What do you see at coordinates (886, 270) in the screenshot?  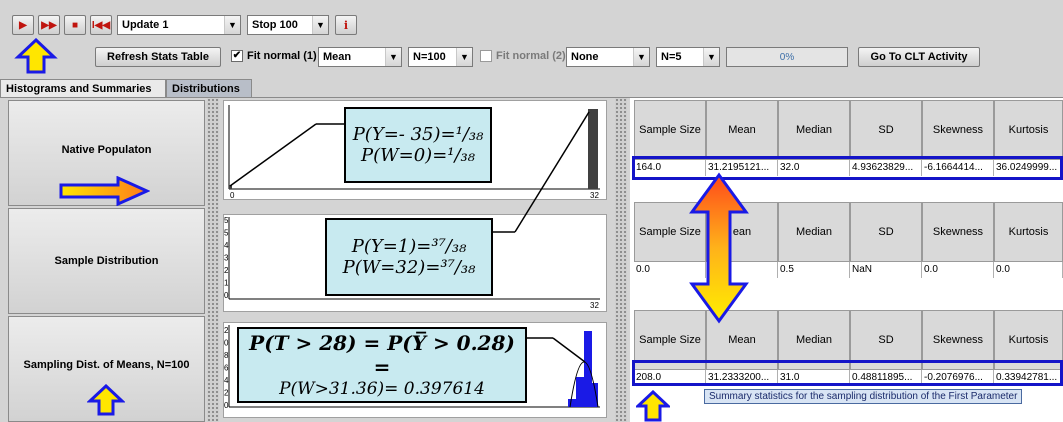 I see `table-cell: NaN` at bounding box center [886, 270].